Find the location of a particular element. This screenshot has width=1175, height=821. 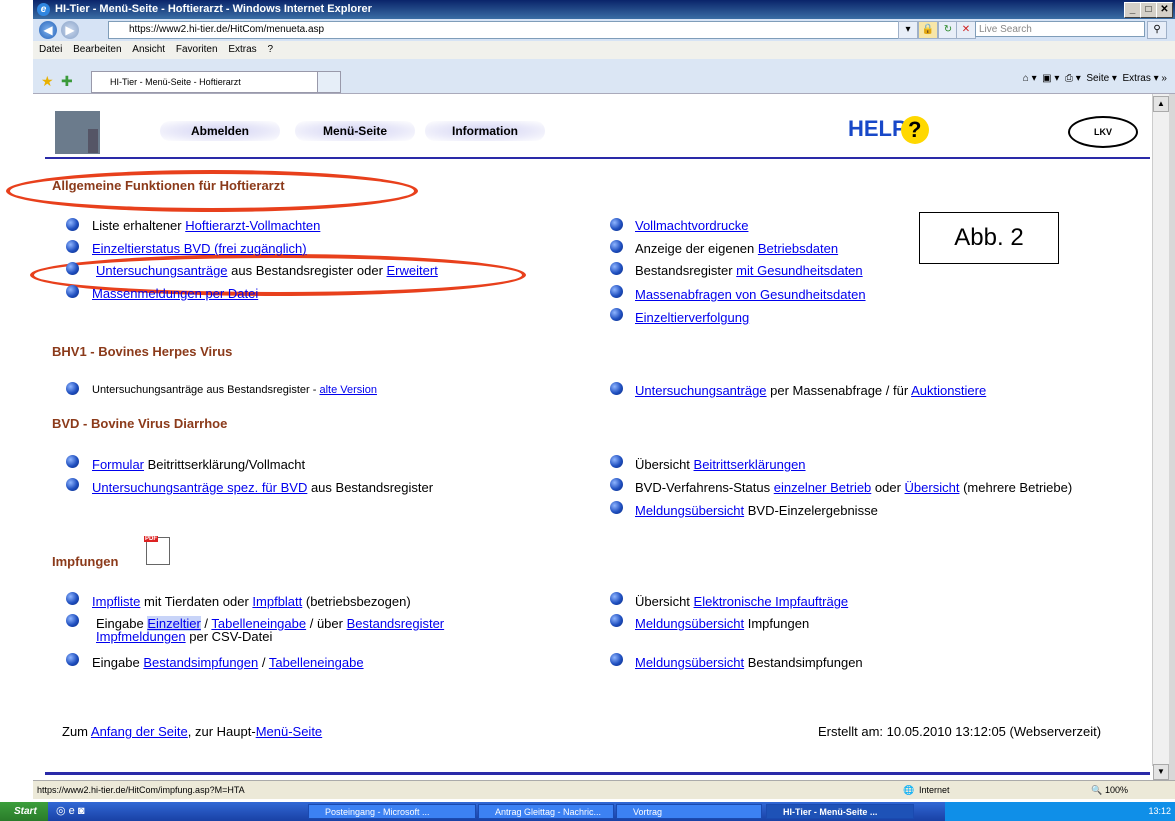

link-hoftierarzt-vollmachten: Hoftierarzt-Vollmachten is located at coordinates (252, 225).